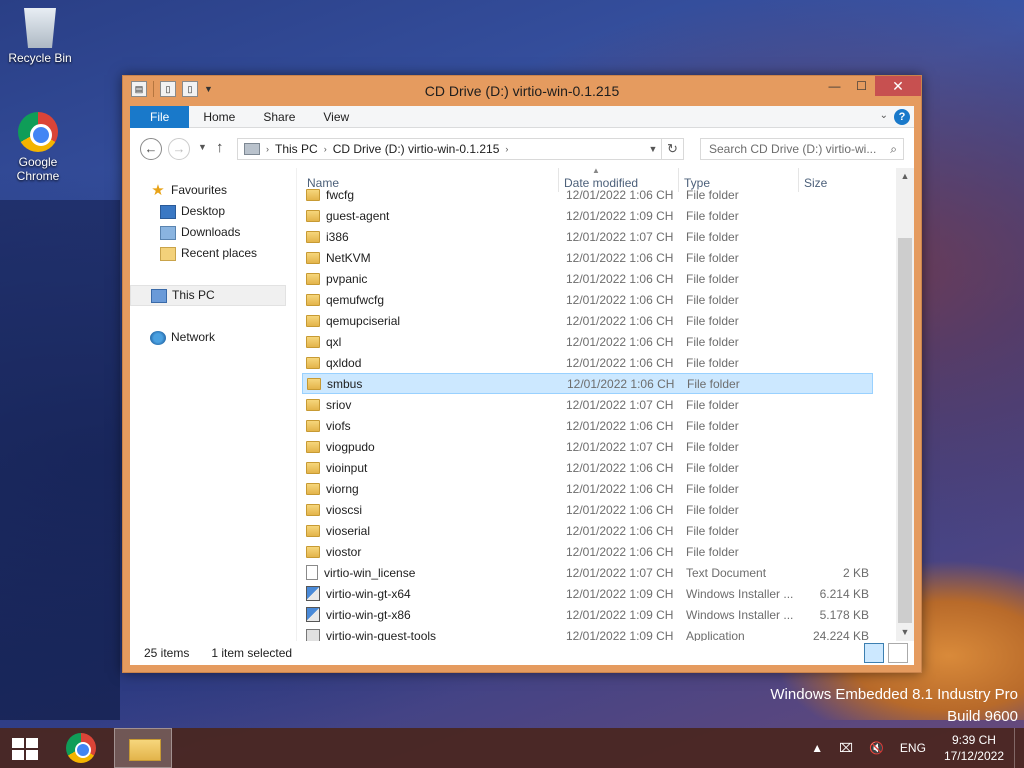  Describe the element at coordinates (151, 149) in the screenshot. I see `back-button: ←` at that location.